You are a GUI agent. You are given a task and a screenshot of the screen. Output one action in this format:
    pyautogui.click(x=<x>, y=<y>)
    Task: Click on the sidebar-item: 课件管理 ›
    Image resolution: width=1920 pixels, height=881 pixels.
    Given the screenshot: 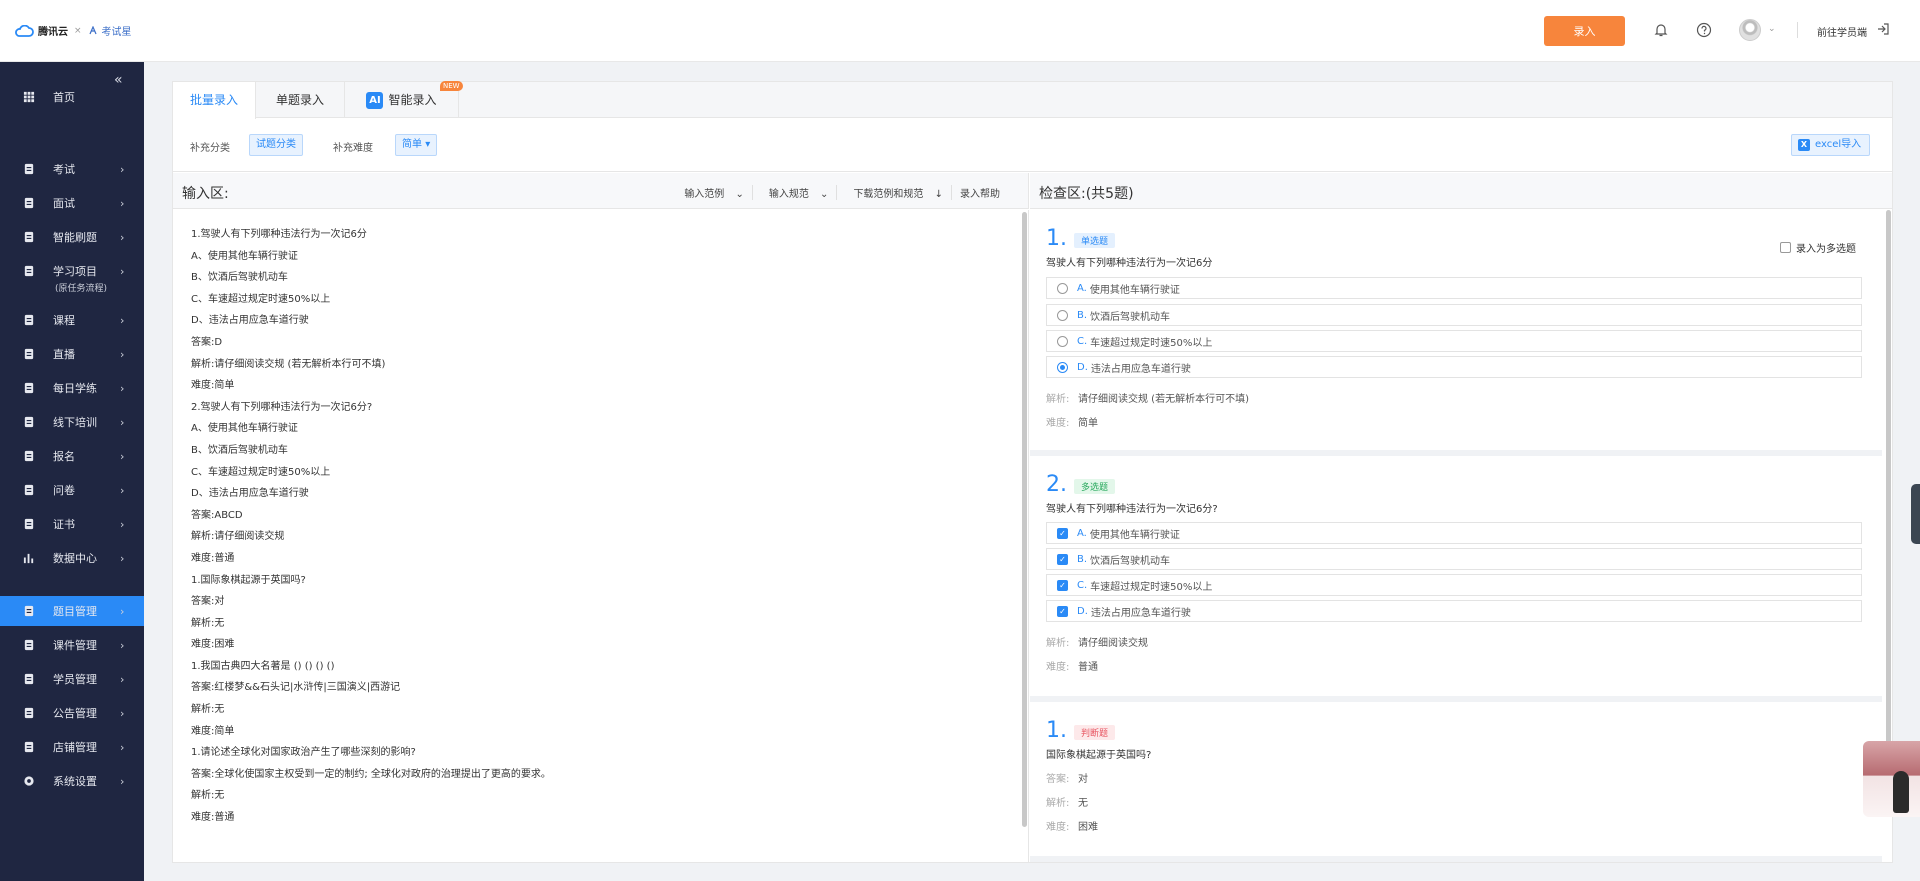 What is the action you would take?
    pyautogui.click(x=72, y=645)
    